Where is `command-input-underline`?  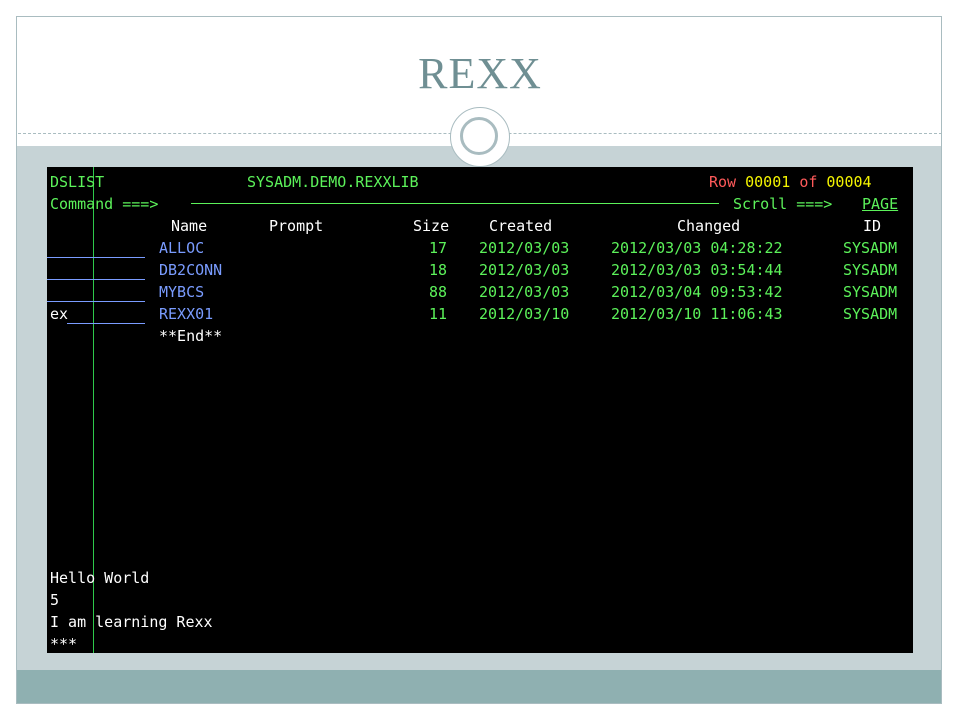
command-input-underline is located at coordinates (455, 203).